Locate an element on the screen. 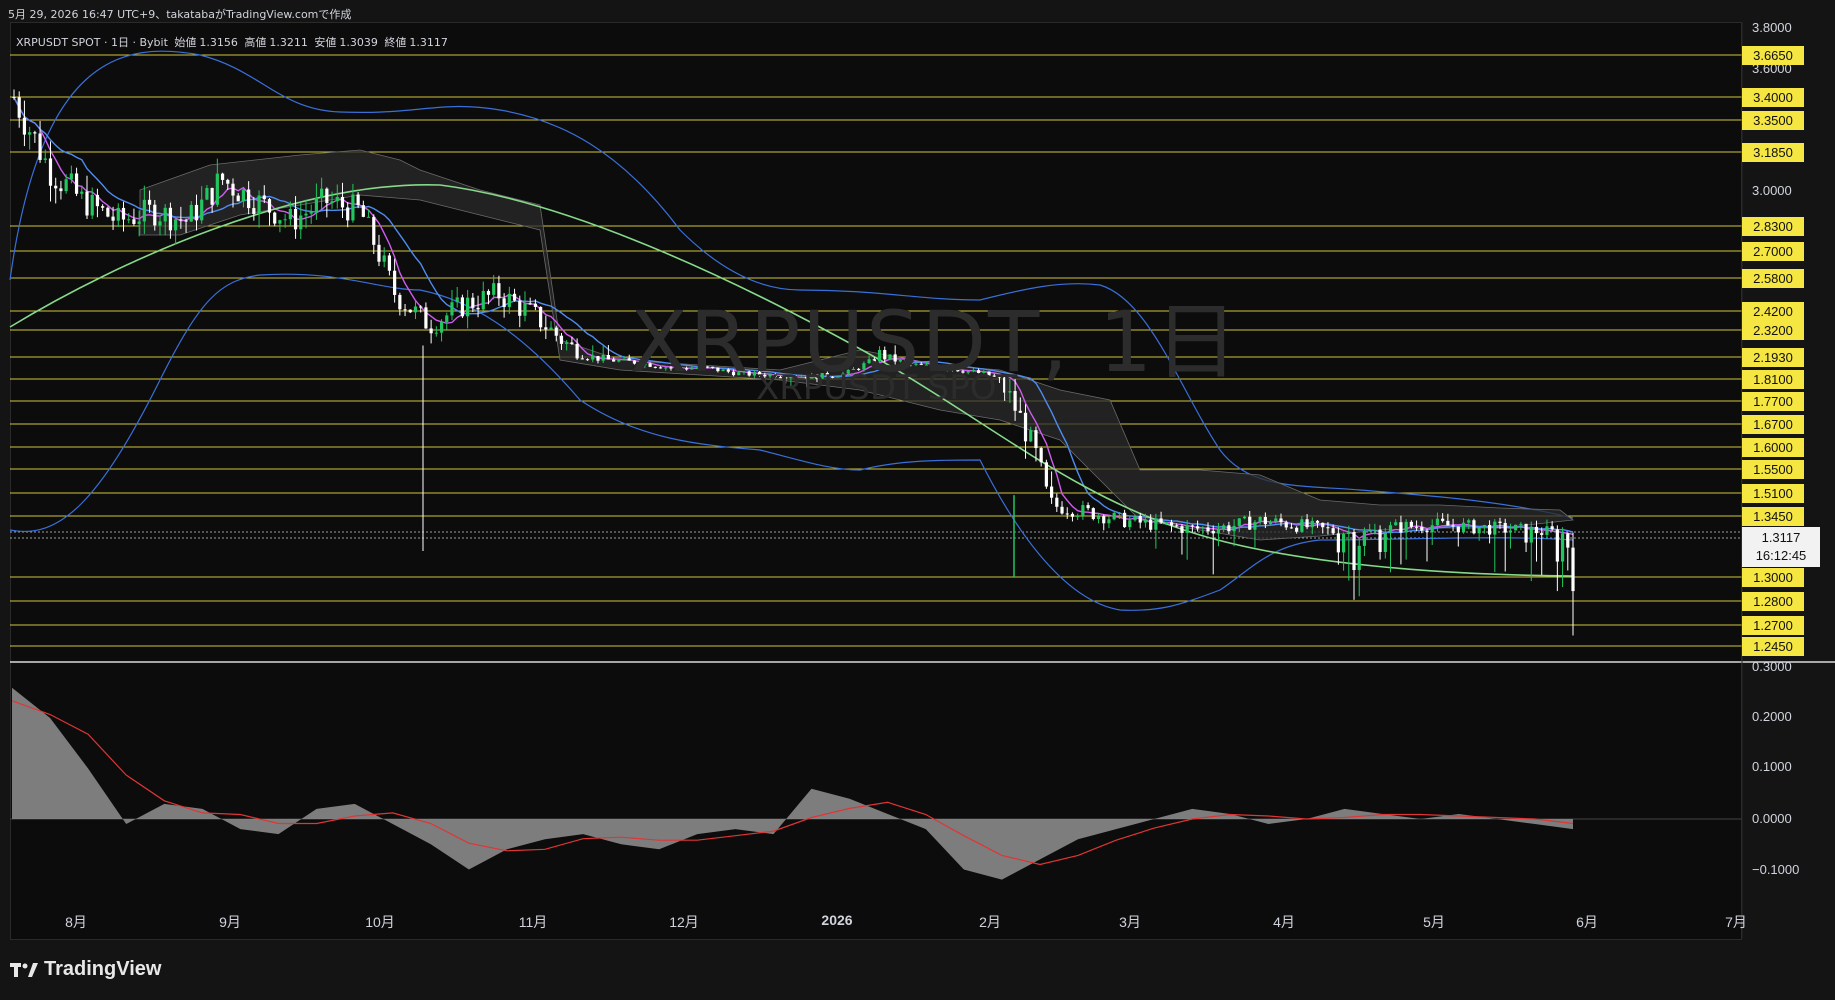 The image size is (1835, 1000). price-level-tag: 3.3500 is located at coordinates (1773, 120).